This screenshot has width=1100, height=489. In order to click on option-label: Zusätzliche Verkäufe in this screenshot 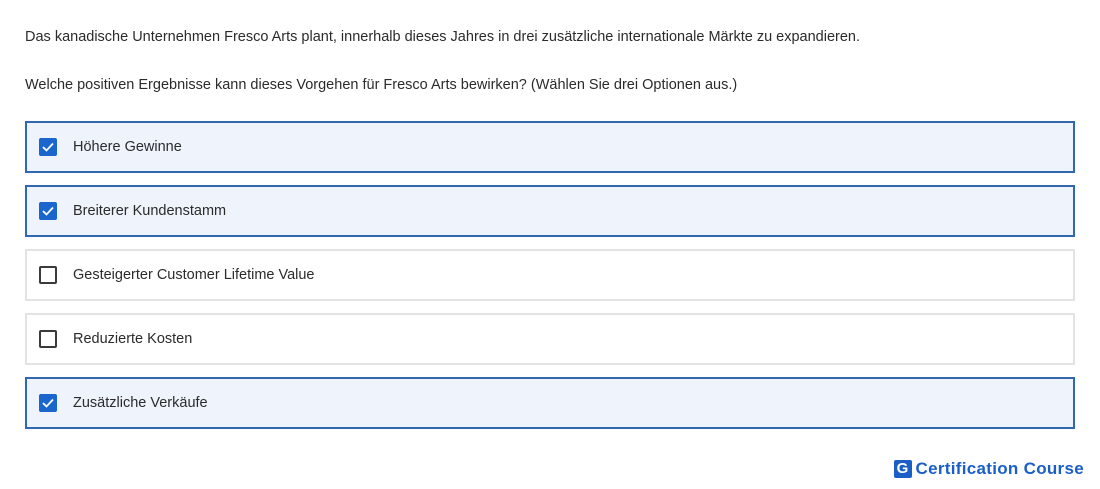, I will do `click(140, 403)`.